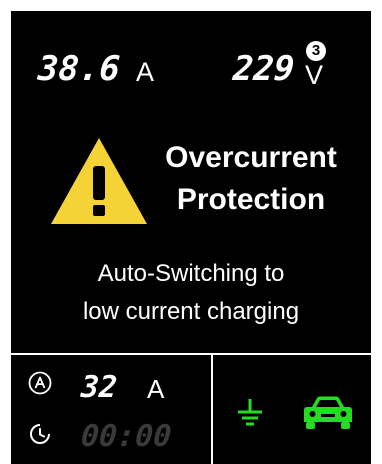 This screenshot has height=464, width=382. What do you see at coordinates (79, 69) in the screenshot?
I see `current-value: 38.6` at bounding box center [79, 69].